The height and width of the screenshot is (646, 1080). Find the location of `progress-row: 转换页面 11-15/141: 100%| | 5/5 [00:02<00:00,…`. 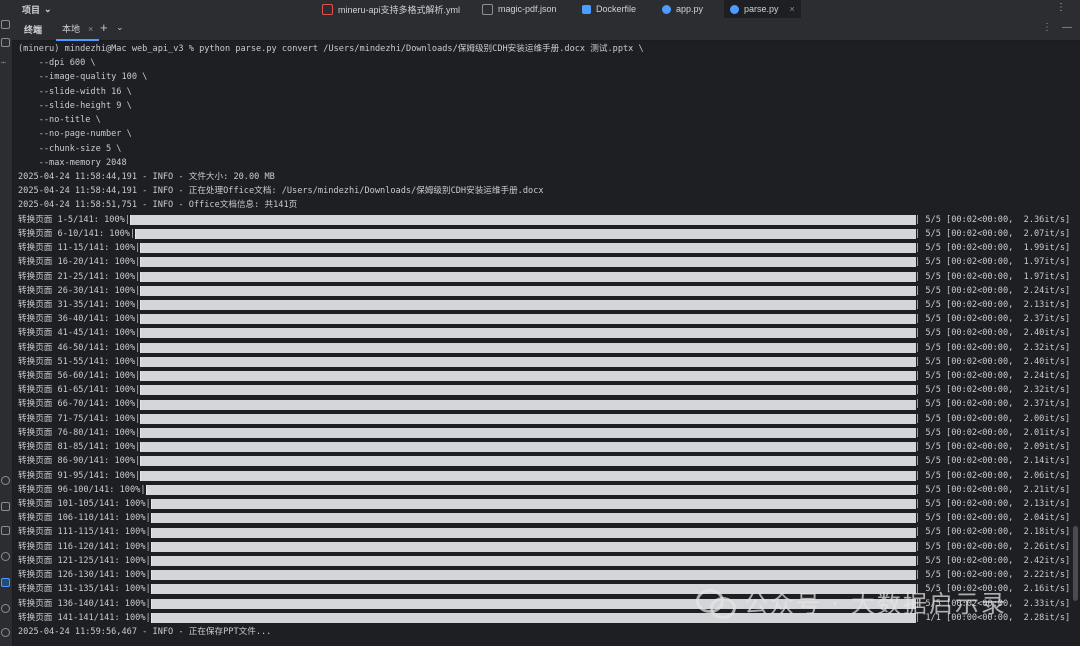

progress-row: 转换页面 11-15/141: 100%| | 5/5 [00:02<00:00,… is located at coordinates (547, 248).